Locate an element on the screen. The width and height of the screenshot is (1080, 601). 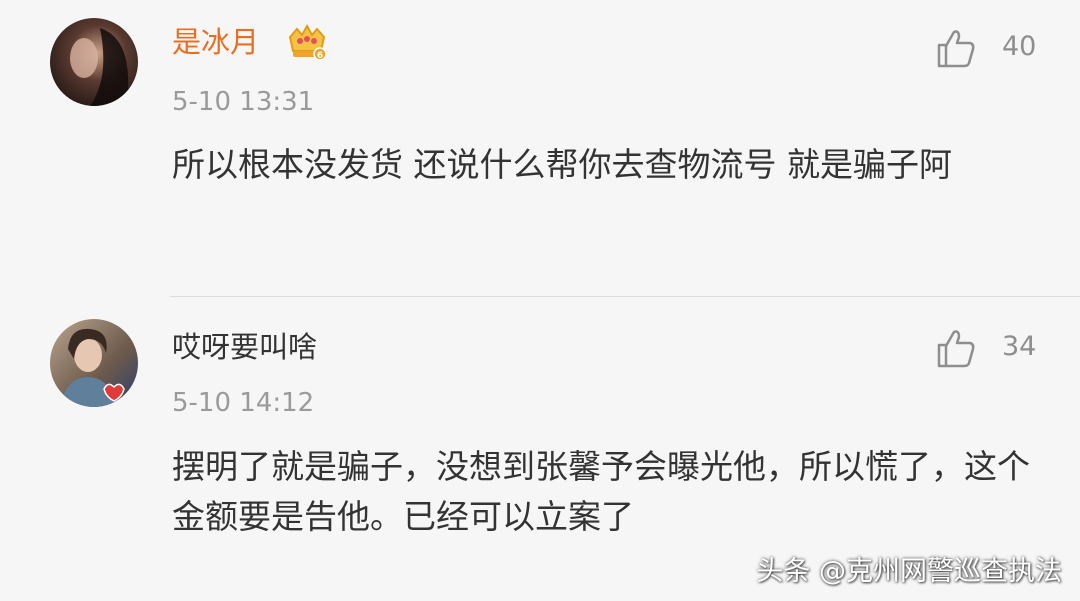
svg-text: 6 is located at coordinates (320, 56).